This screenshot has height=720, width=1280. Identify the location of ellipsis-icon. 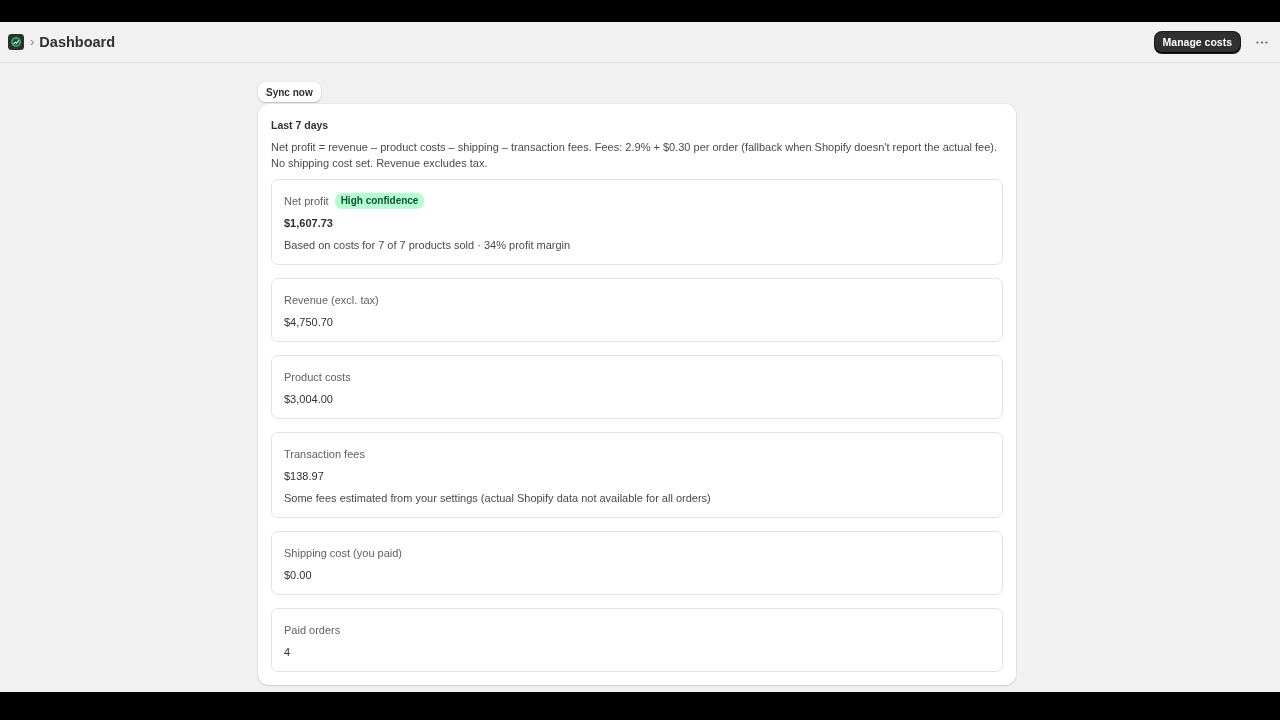
(1262, 42).